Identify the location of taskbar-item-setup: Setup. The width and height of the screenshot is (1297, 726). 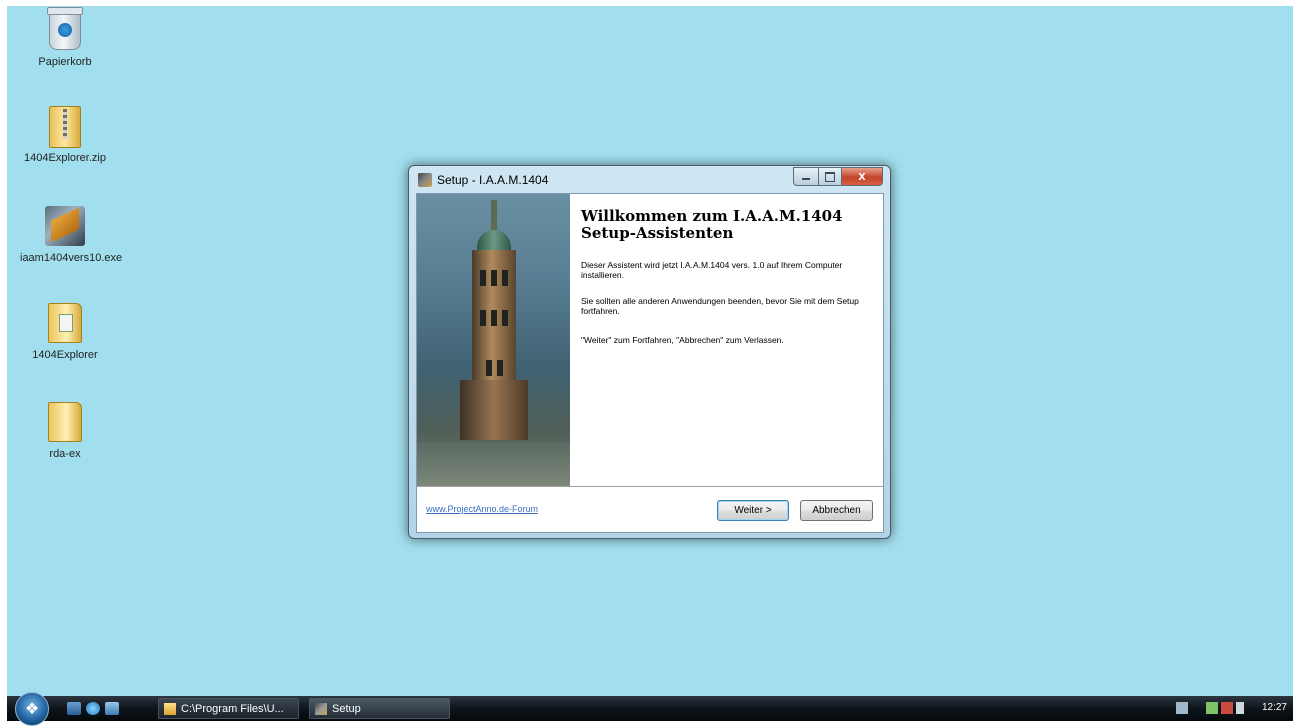
(379, 708).